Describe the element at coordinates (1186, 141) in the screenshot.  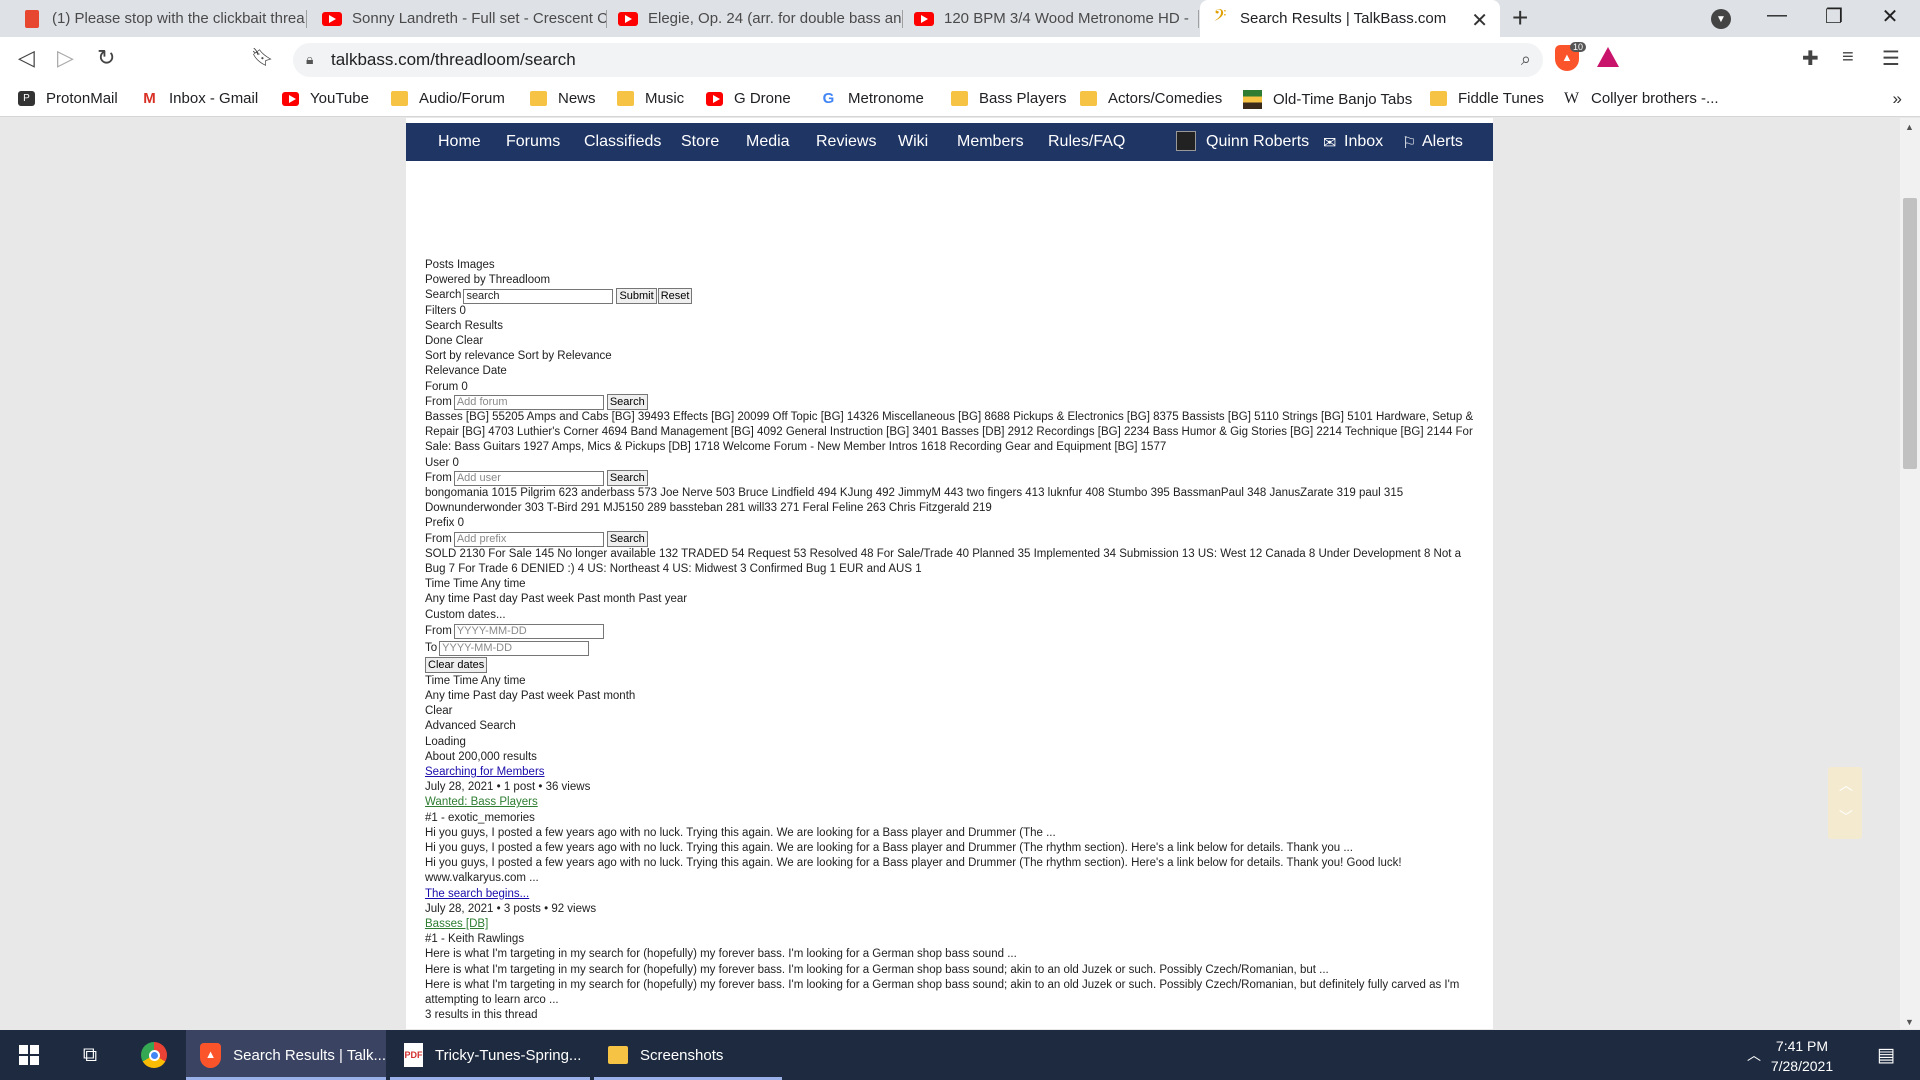
I see `avatar` at that location.